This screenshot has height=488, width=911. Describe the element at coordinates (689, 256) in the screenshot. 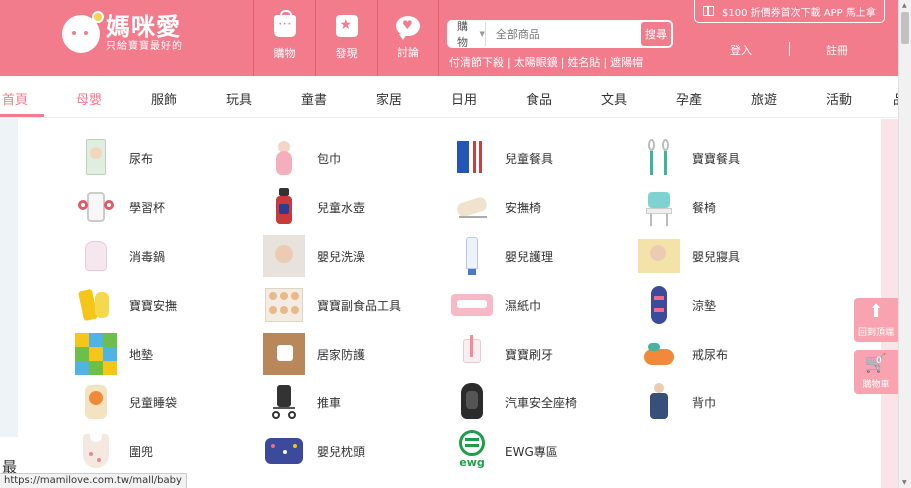

I see `dropdown-item-bedding: 嬰兒寢具` at that location.